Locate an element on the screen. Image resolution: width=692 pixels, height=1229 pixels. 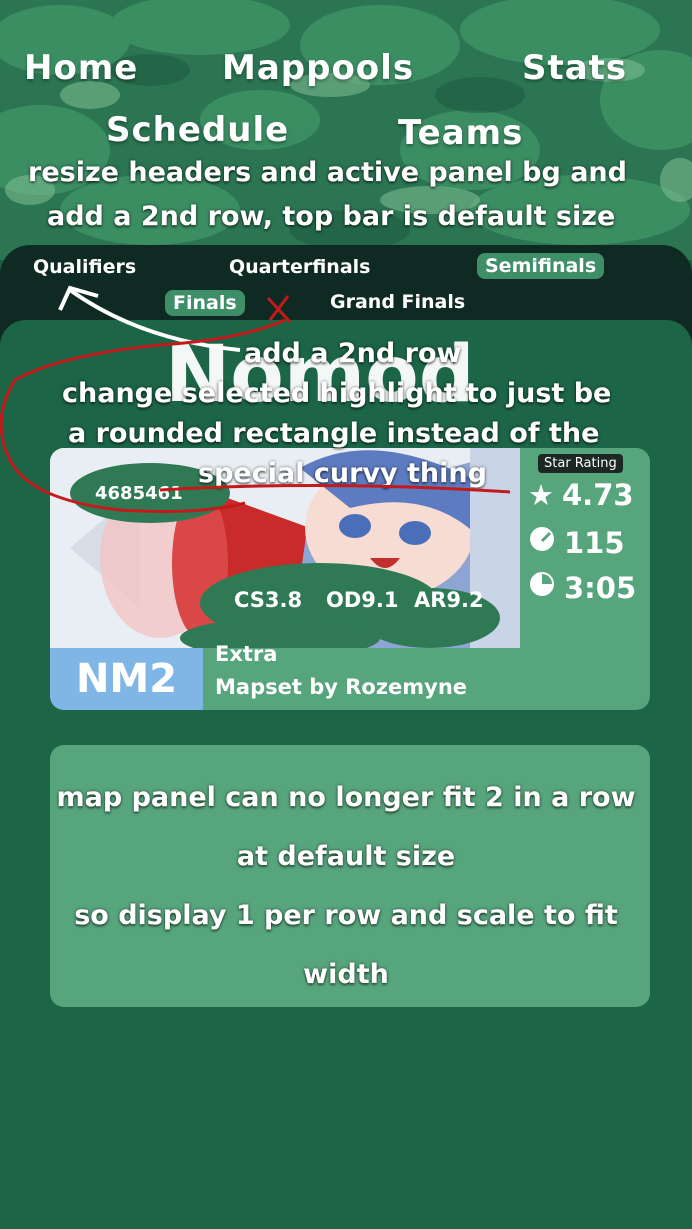
nav-home: Home is located at coordinates (81, 68).